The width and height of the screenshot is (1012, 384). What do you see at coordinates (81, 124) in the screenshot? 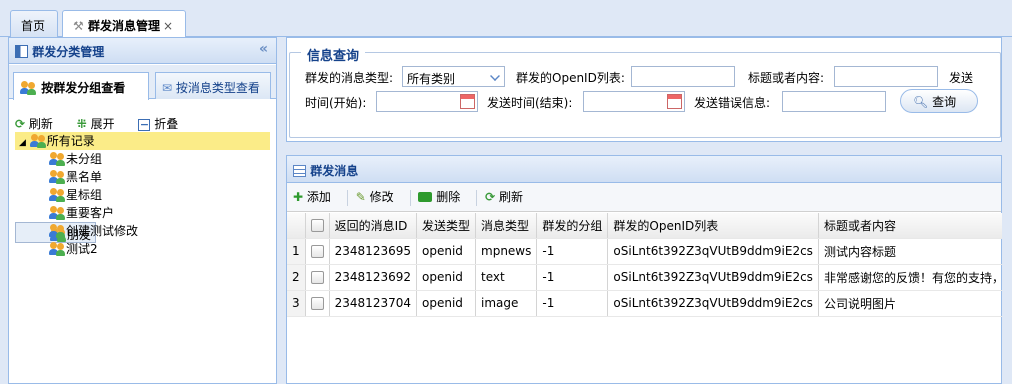
I see `expand-icon: ⁜` at bounding box center [81, 124].